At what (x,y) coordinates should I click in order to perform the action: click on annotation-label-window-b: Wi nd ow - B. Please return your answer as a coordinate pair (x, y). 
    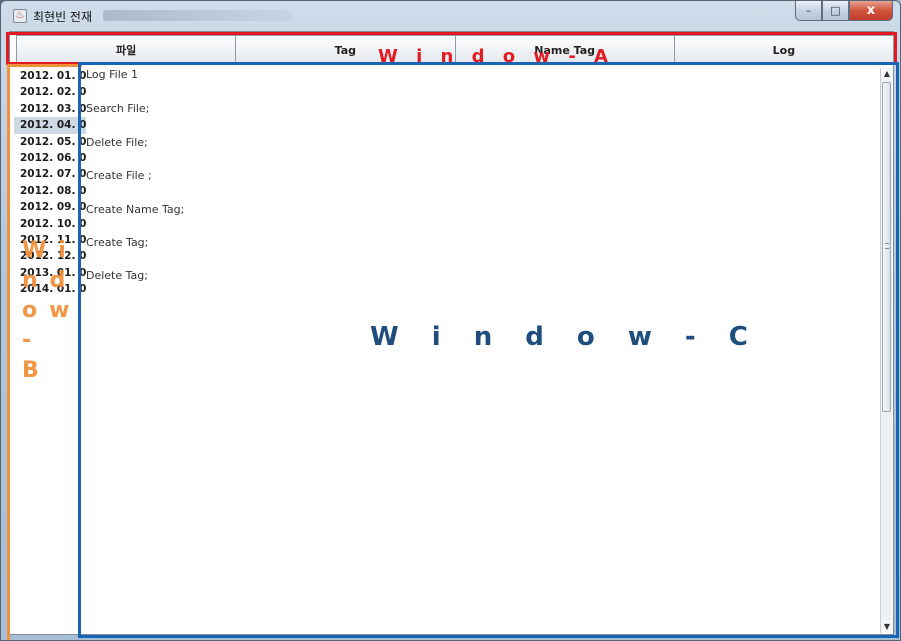
    Looking at the image, I should click on (52, 310).